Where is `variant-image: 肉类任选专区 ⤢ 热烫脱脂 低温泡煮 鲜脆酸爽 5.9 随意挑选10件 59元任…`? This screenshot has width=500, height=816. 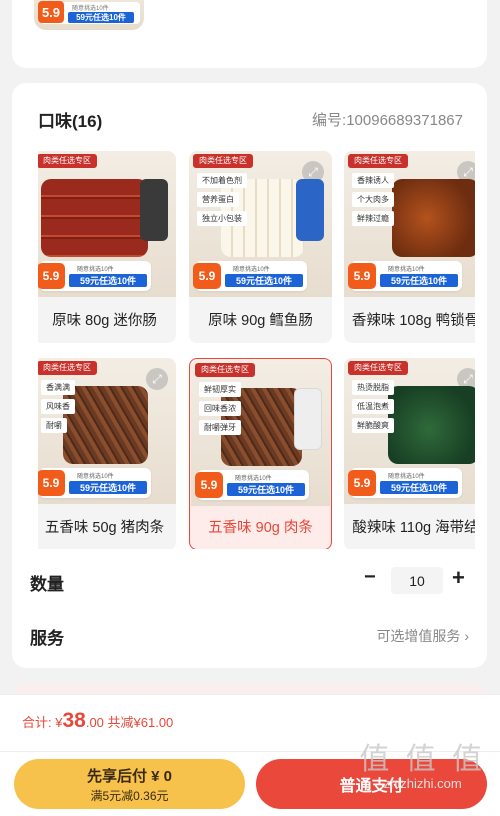
variant-image: 肉类任选专区 ⤢ 热烫脱脂 低温泡煮 鲜脆酸爽 5.9 随意挑选10件 59元任… is located at coordinates (409, 431).